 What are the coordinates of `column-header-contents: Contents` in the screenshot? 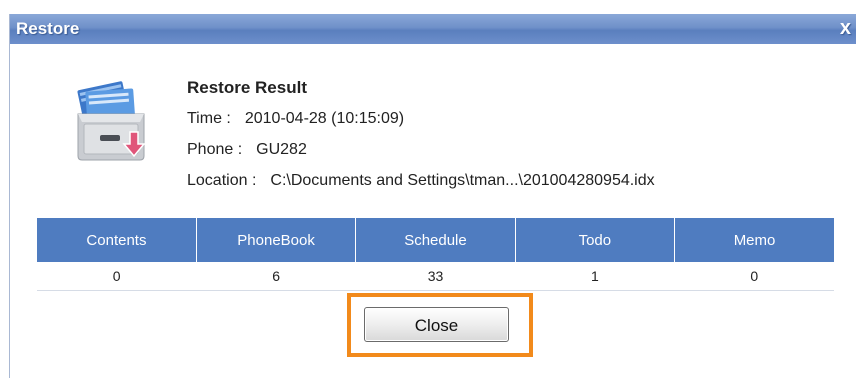 It's located at (117, 240).